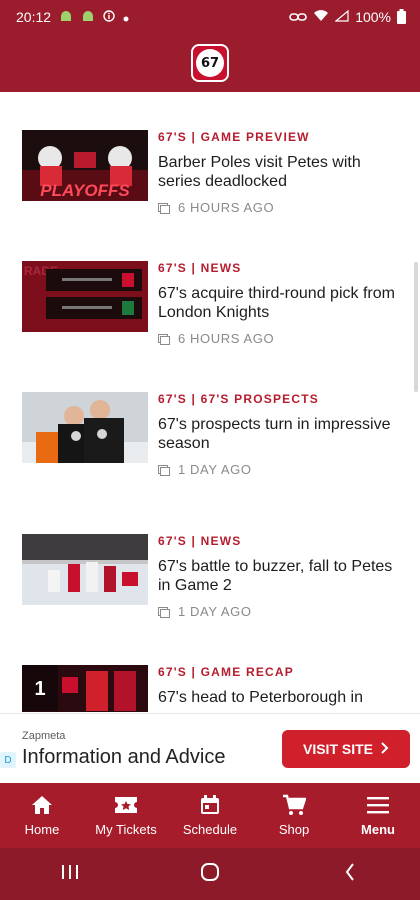 The width and height of the screenshot is (420, 900). What do you see at coordinates (126, 805) in the screenshot?
I see `ticket-icon` at bounding box center [126, 805].